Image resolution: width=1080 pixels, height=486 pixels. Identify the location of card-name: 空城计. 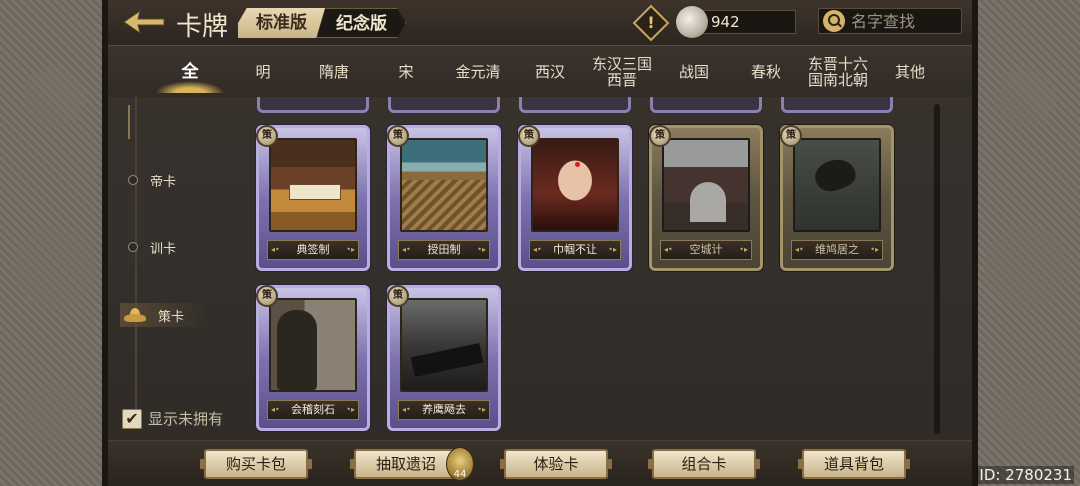
(706, 250).